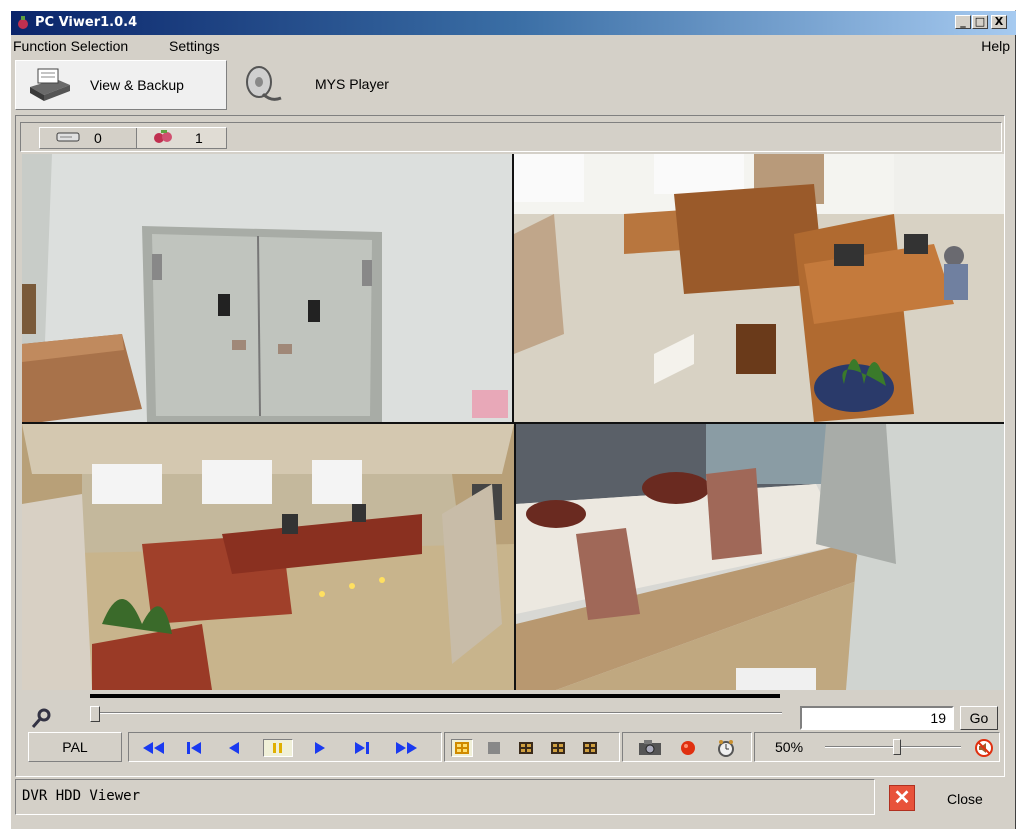 Image resolution: width=1016 pixels, height=829 pixels. I want to click on fast-rewind-icon, so click(154, 748).